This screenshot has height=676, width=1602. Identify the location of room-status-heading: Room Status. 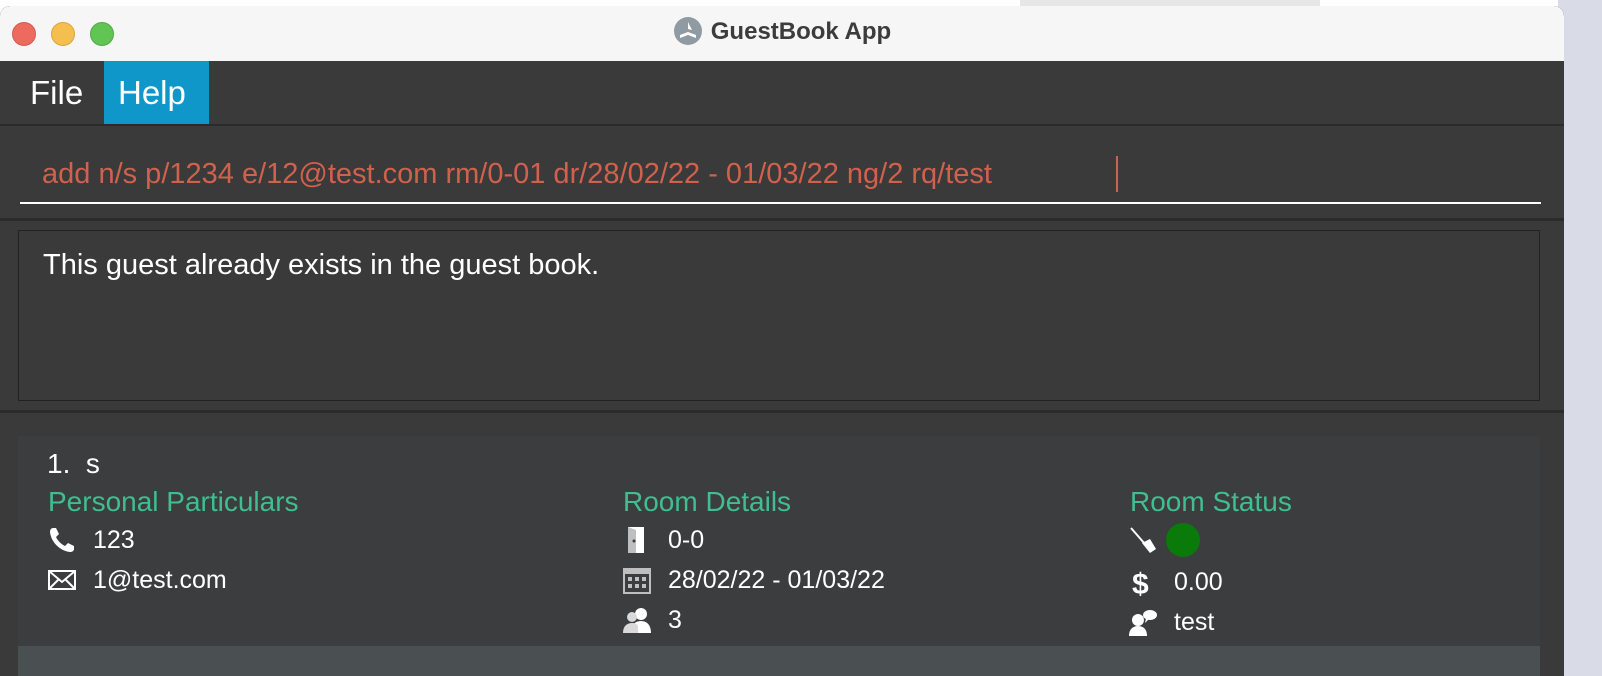
(1211, 501).